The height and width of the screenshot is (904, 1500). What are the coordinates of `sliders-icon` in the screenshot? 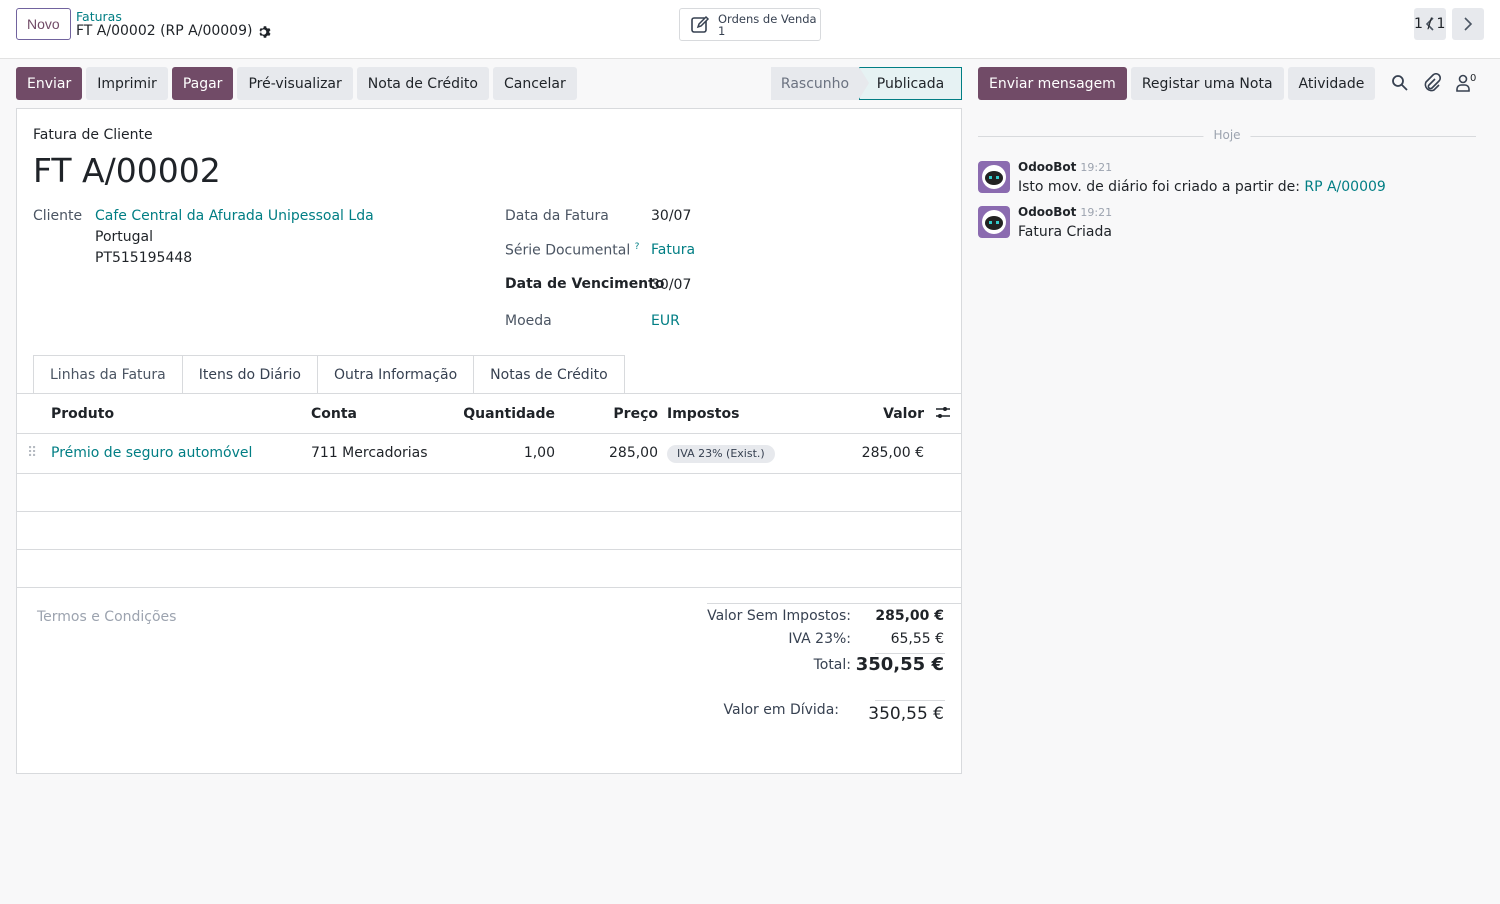 It's located at (943, 412).